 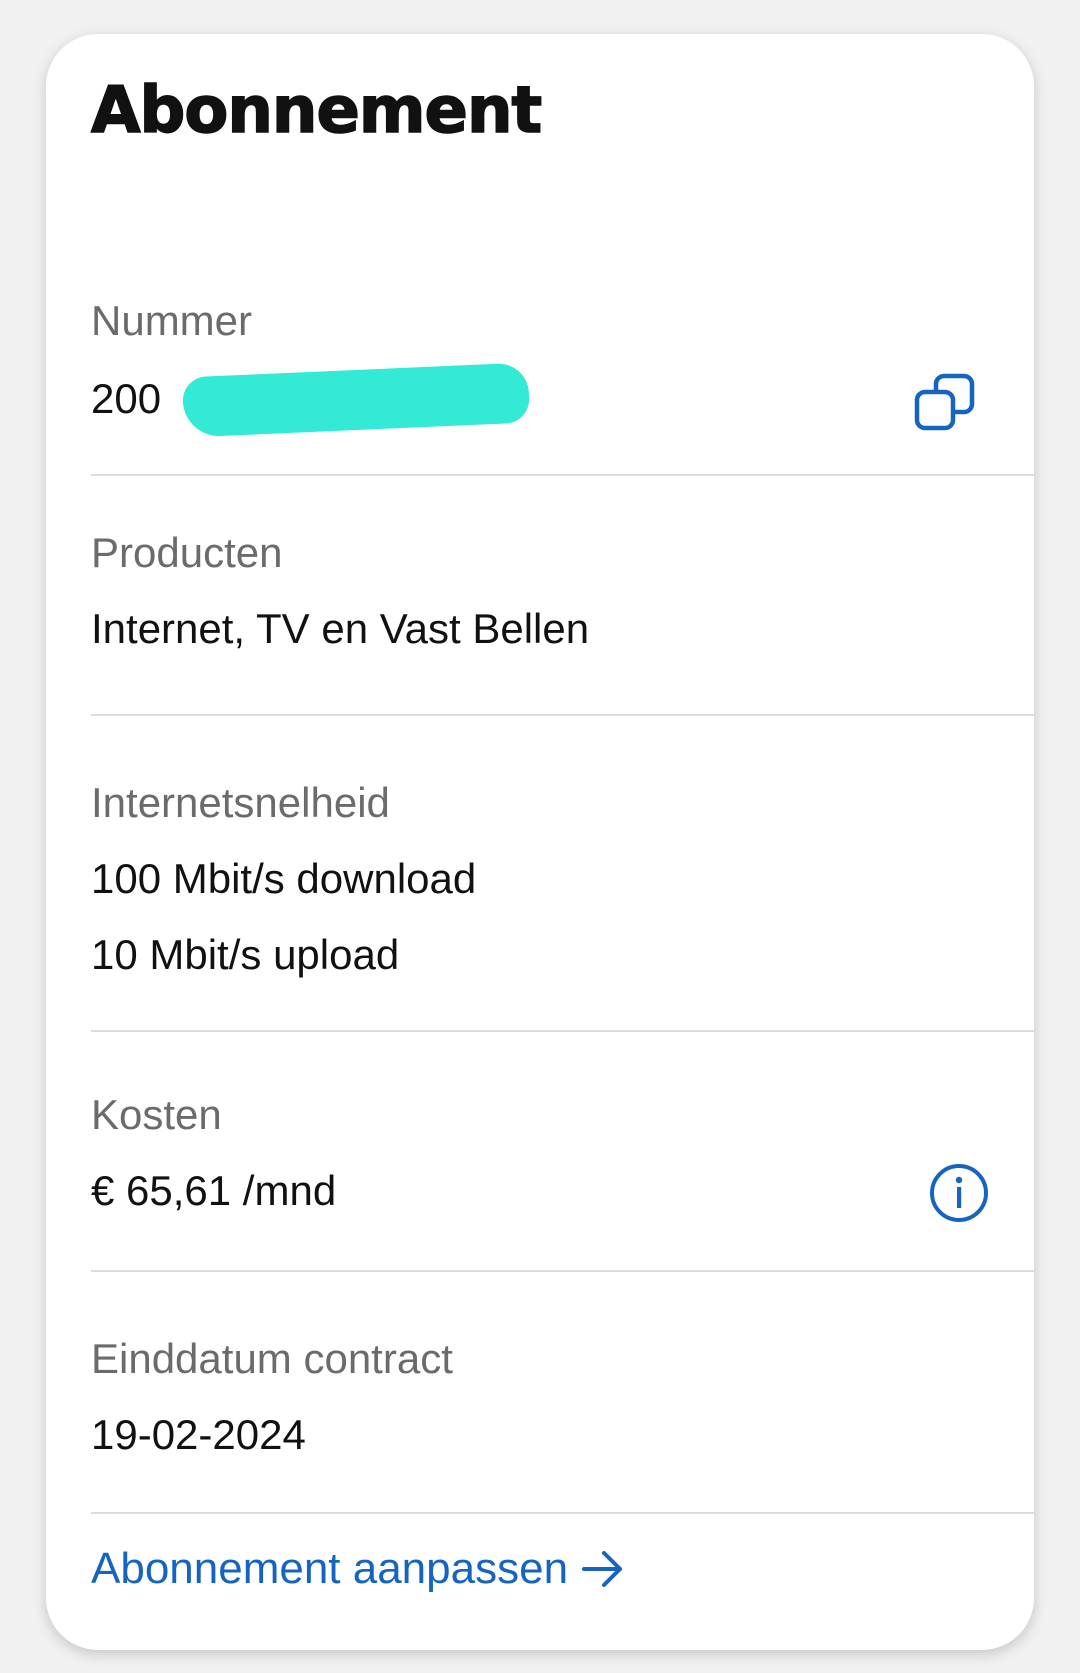 I want to click on contract-label: Einddatum contract, so click(x=272, y=1358).